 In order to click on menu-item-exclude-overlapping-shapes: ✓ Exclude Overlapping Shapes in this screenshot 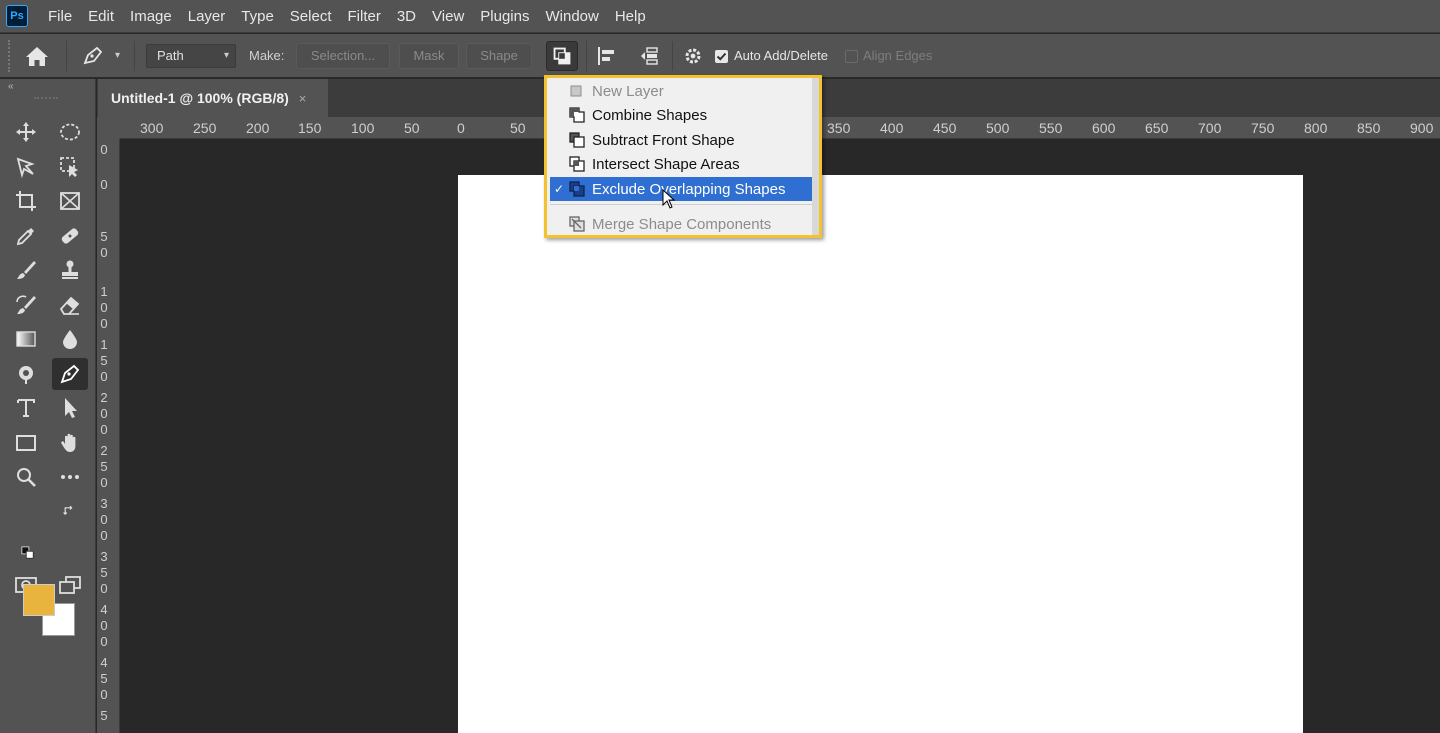, I will do `click(681, 189)`.